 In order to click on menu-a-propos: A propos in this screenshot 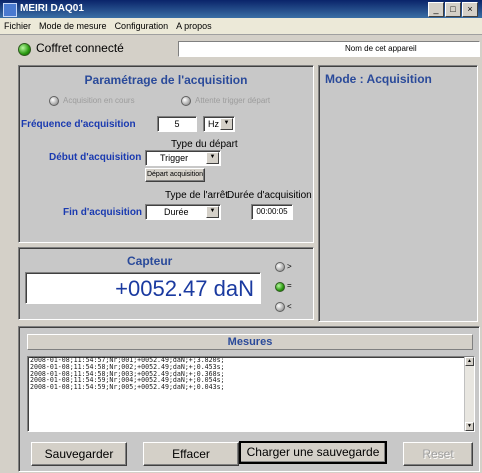, I will do `click(194, 26)`.